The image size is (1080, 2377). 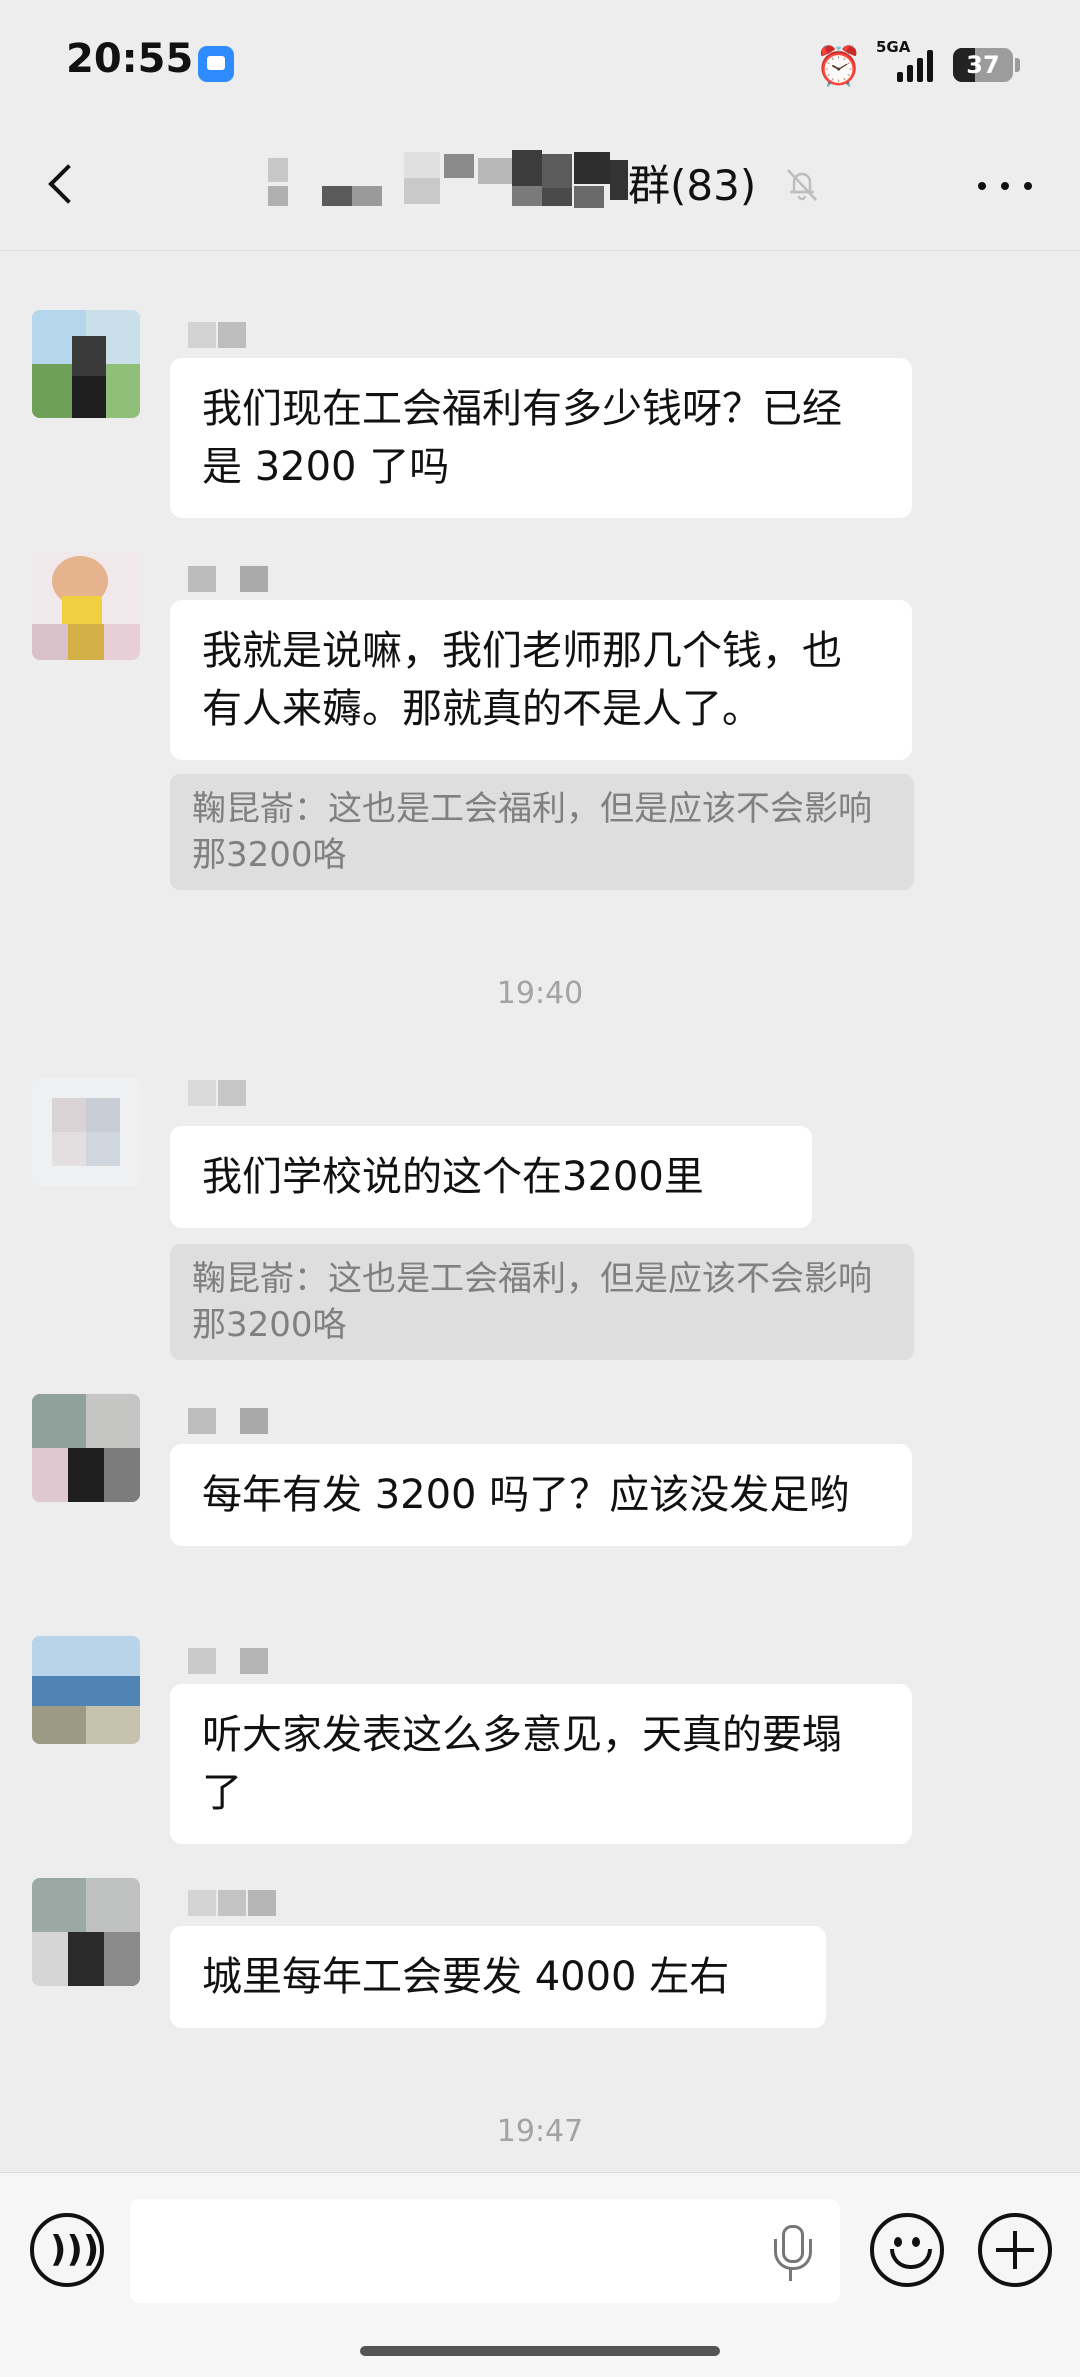 What do you see at coordinates (66, 183) in the screenshot?
I see `back-icon` at bounding box center [66, 183].